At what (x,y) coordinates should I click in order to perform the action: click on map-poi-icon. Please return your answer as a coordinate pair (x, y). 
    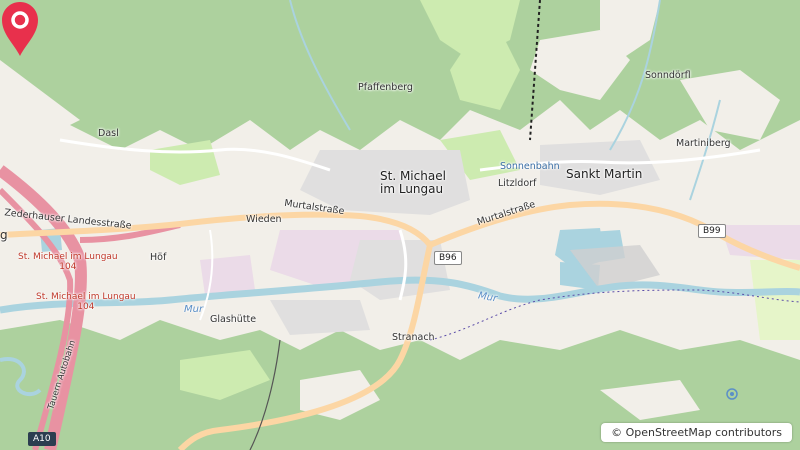
    Looking at the image, I should click on (732, 394).